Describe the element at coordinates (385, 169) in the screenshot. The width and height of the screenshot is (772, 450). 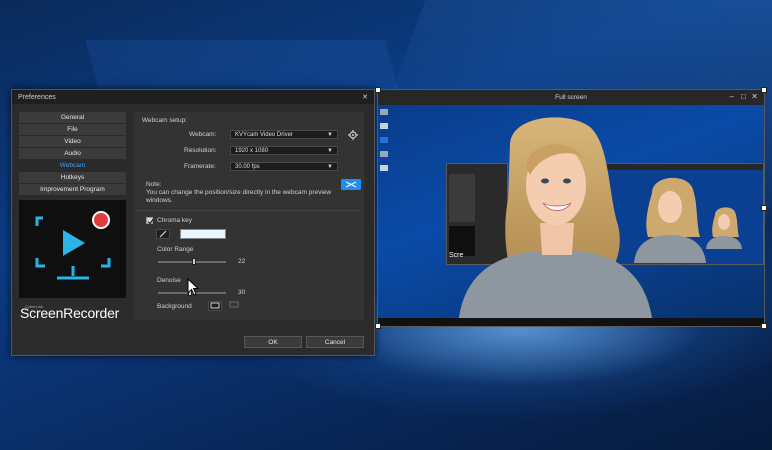
I see `desktop-icons` at that location.